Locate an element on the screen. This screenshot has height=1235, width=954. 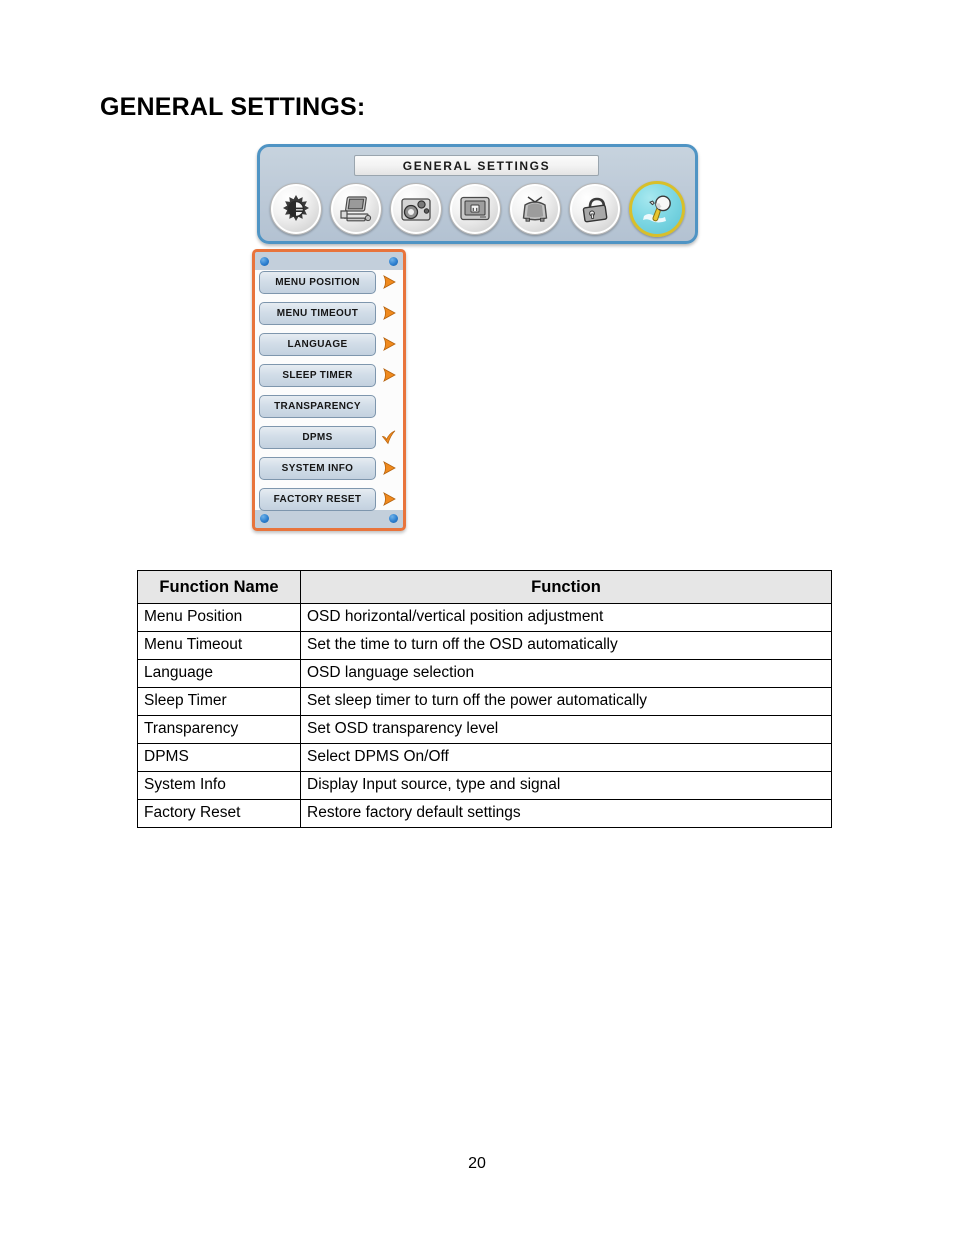
list-item: MENU POSITION is located at coordinates (329, 282).